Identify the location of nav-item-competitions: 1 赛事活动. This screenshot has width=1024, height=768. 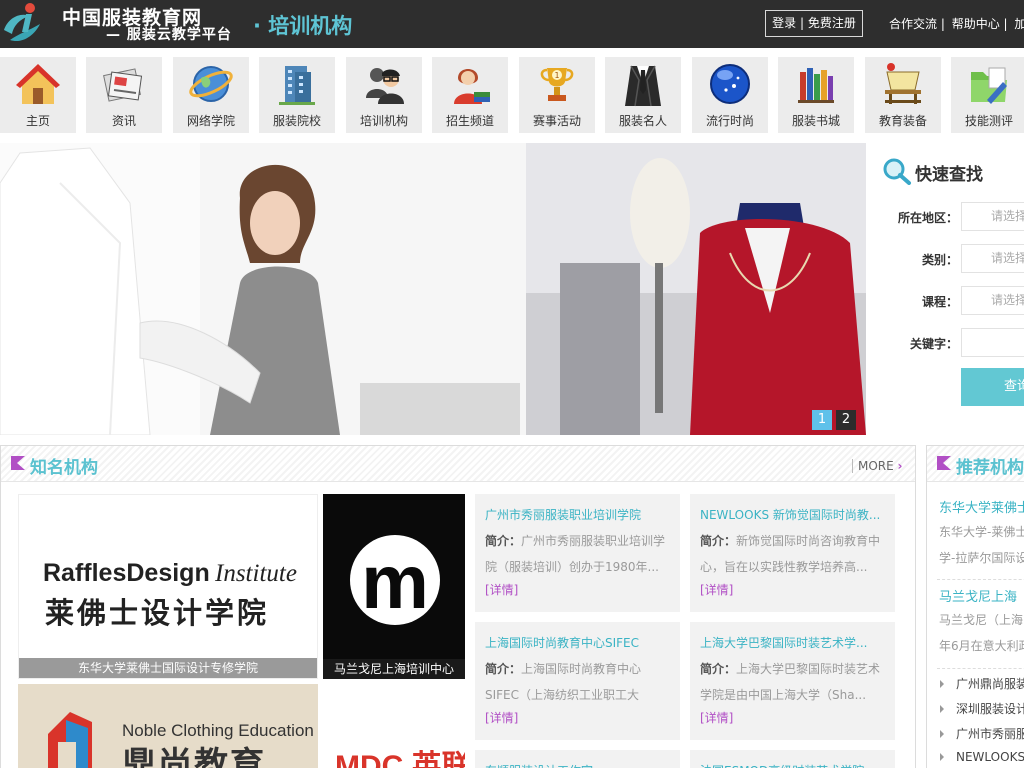
(557, 95).